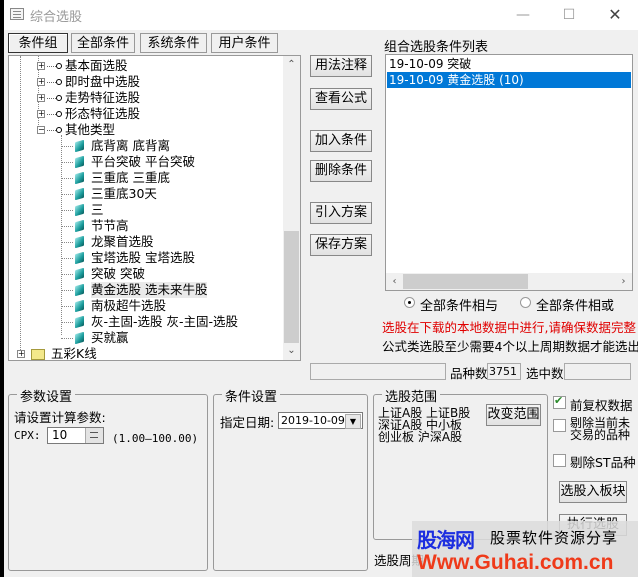 This screenshot has width=638, height=577. What do you see at coordinates (291, 351) in the screenshot?
I see `scroll-down-icon: ⌄` at bounding box center [291, 351].